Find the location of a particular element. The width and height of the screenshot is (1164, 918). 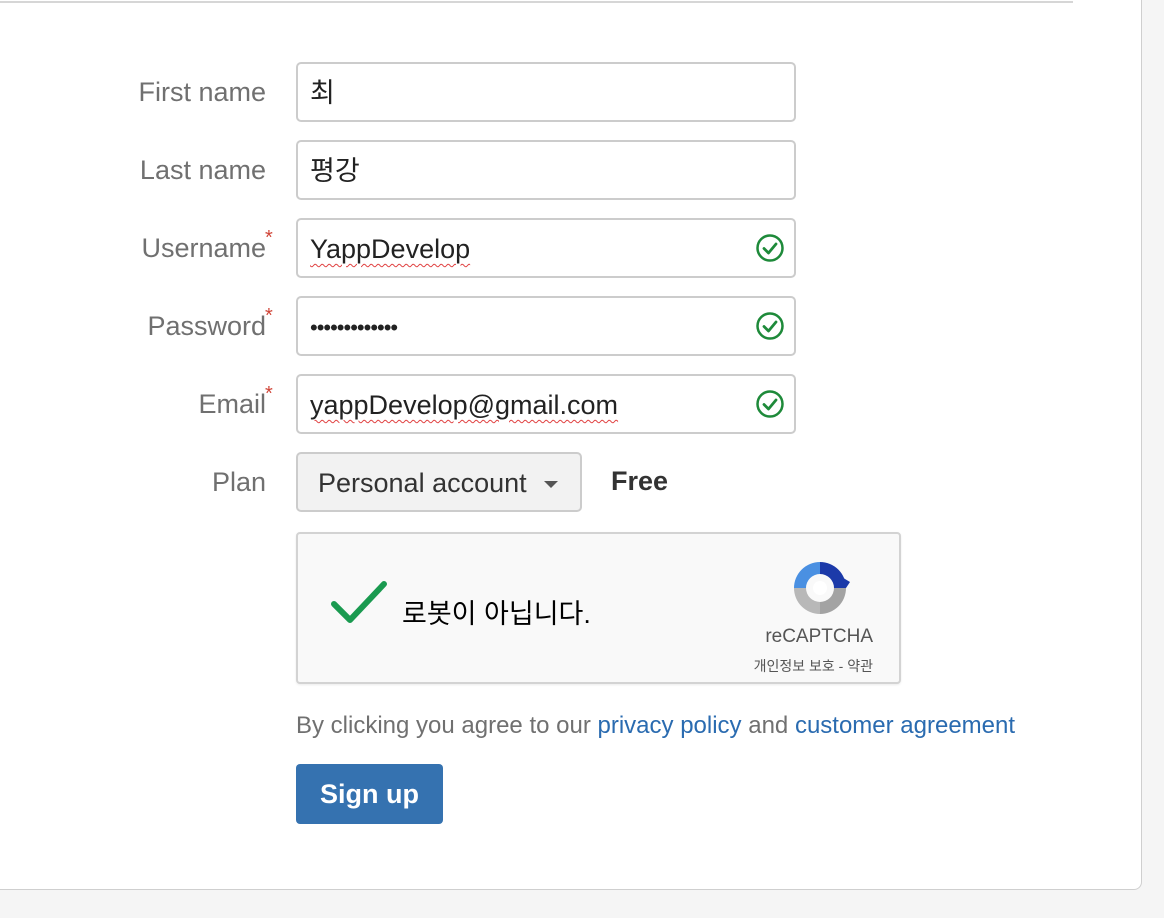

agreement-prefix: By clicking you agree to our is located at coordinates (443, 725).